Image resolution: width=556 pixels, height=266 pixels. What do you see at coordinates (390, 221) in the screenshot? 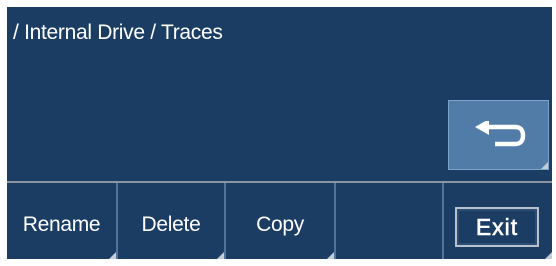
I see `empty-softkey` at bounding box center [390, 221].